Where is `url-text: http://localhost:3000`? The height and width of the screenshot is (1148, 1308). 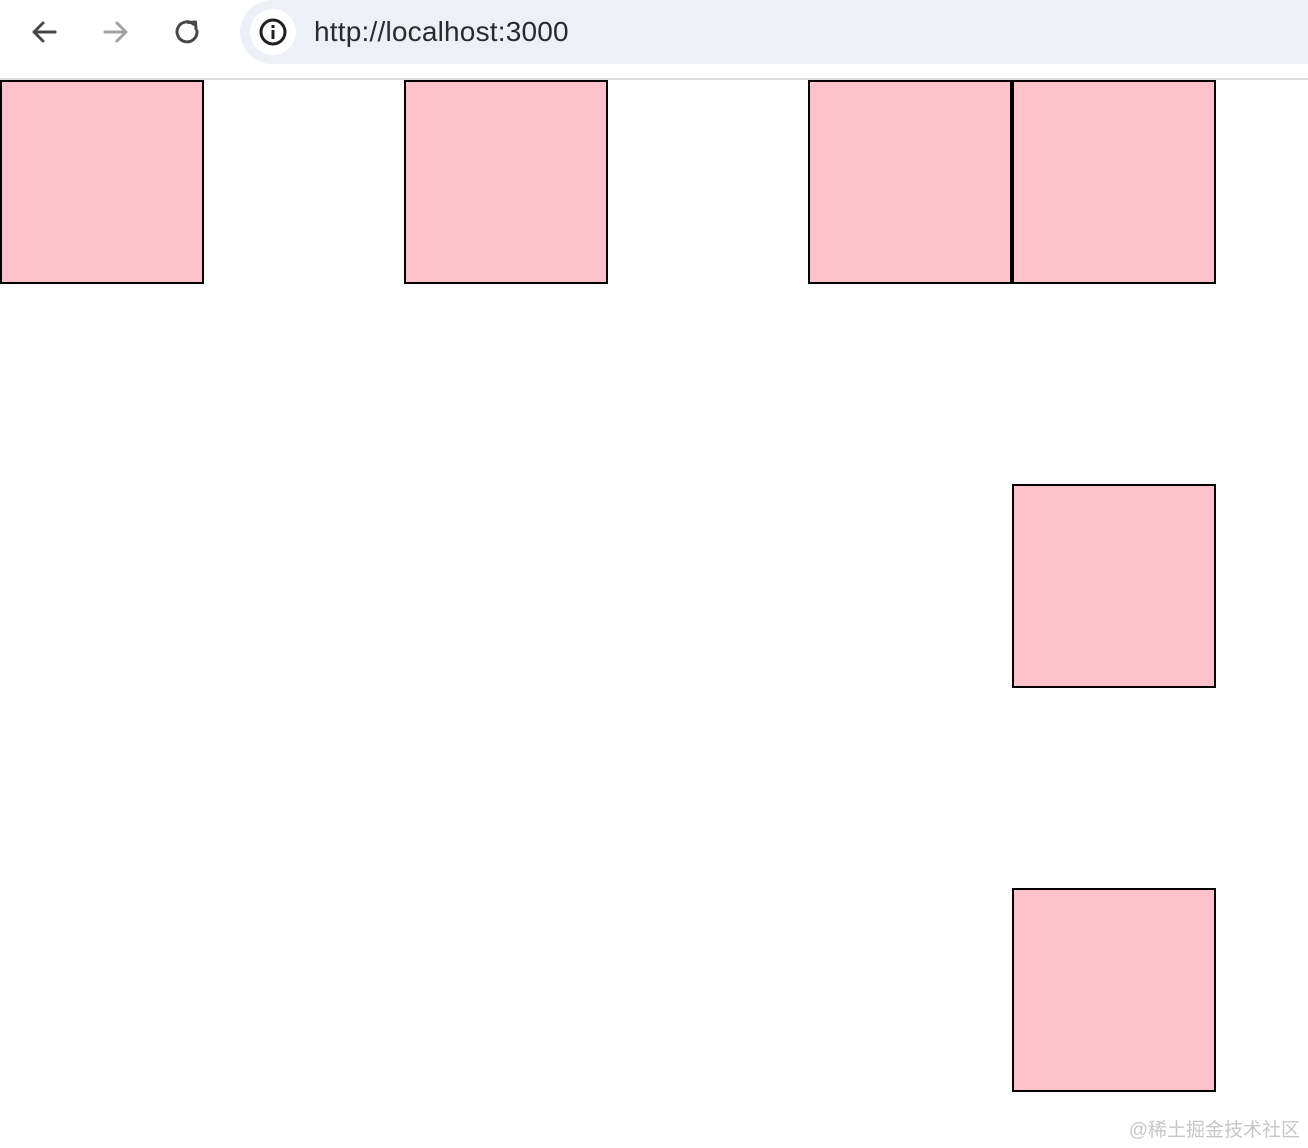
url-text: http://localhost:3000 is located at coordinates (441, 32).